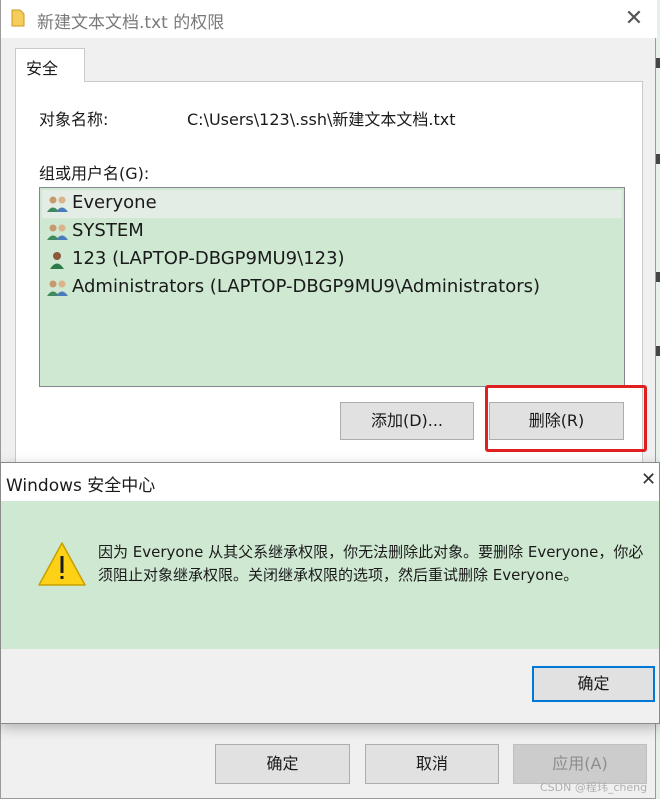  Describe the element at coordinates (321, 119) in the screenshot. I see `object-path: C:\Users\123\.ssh\新建文本文档.txt` at that location.